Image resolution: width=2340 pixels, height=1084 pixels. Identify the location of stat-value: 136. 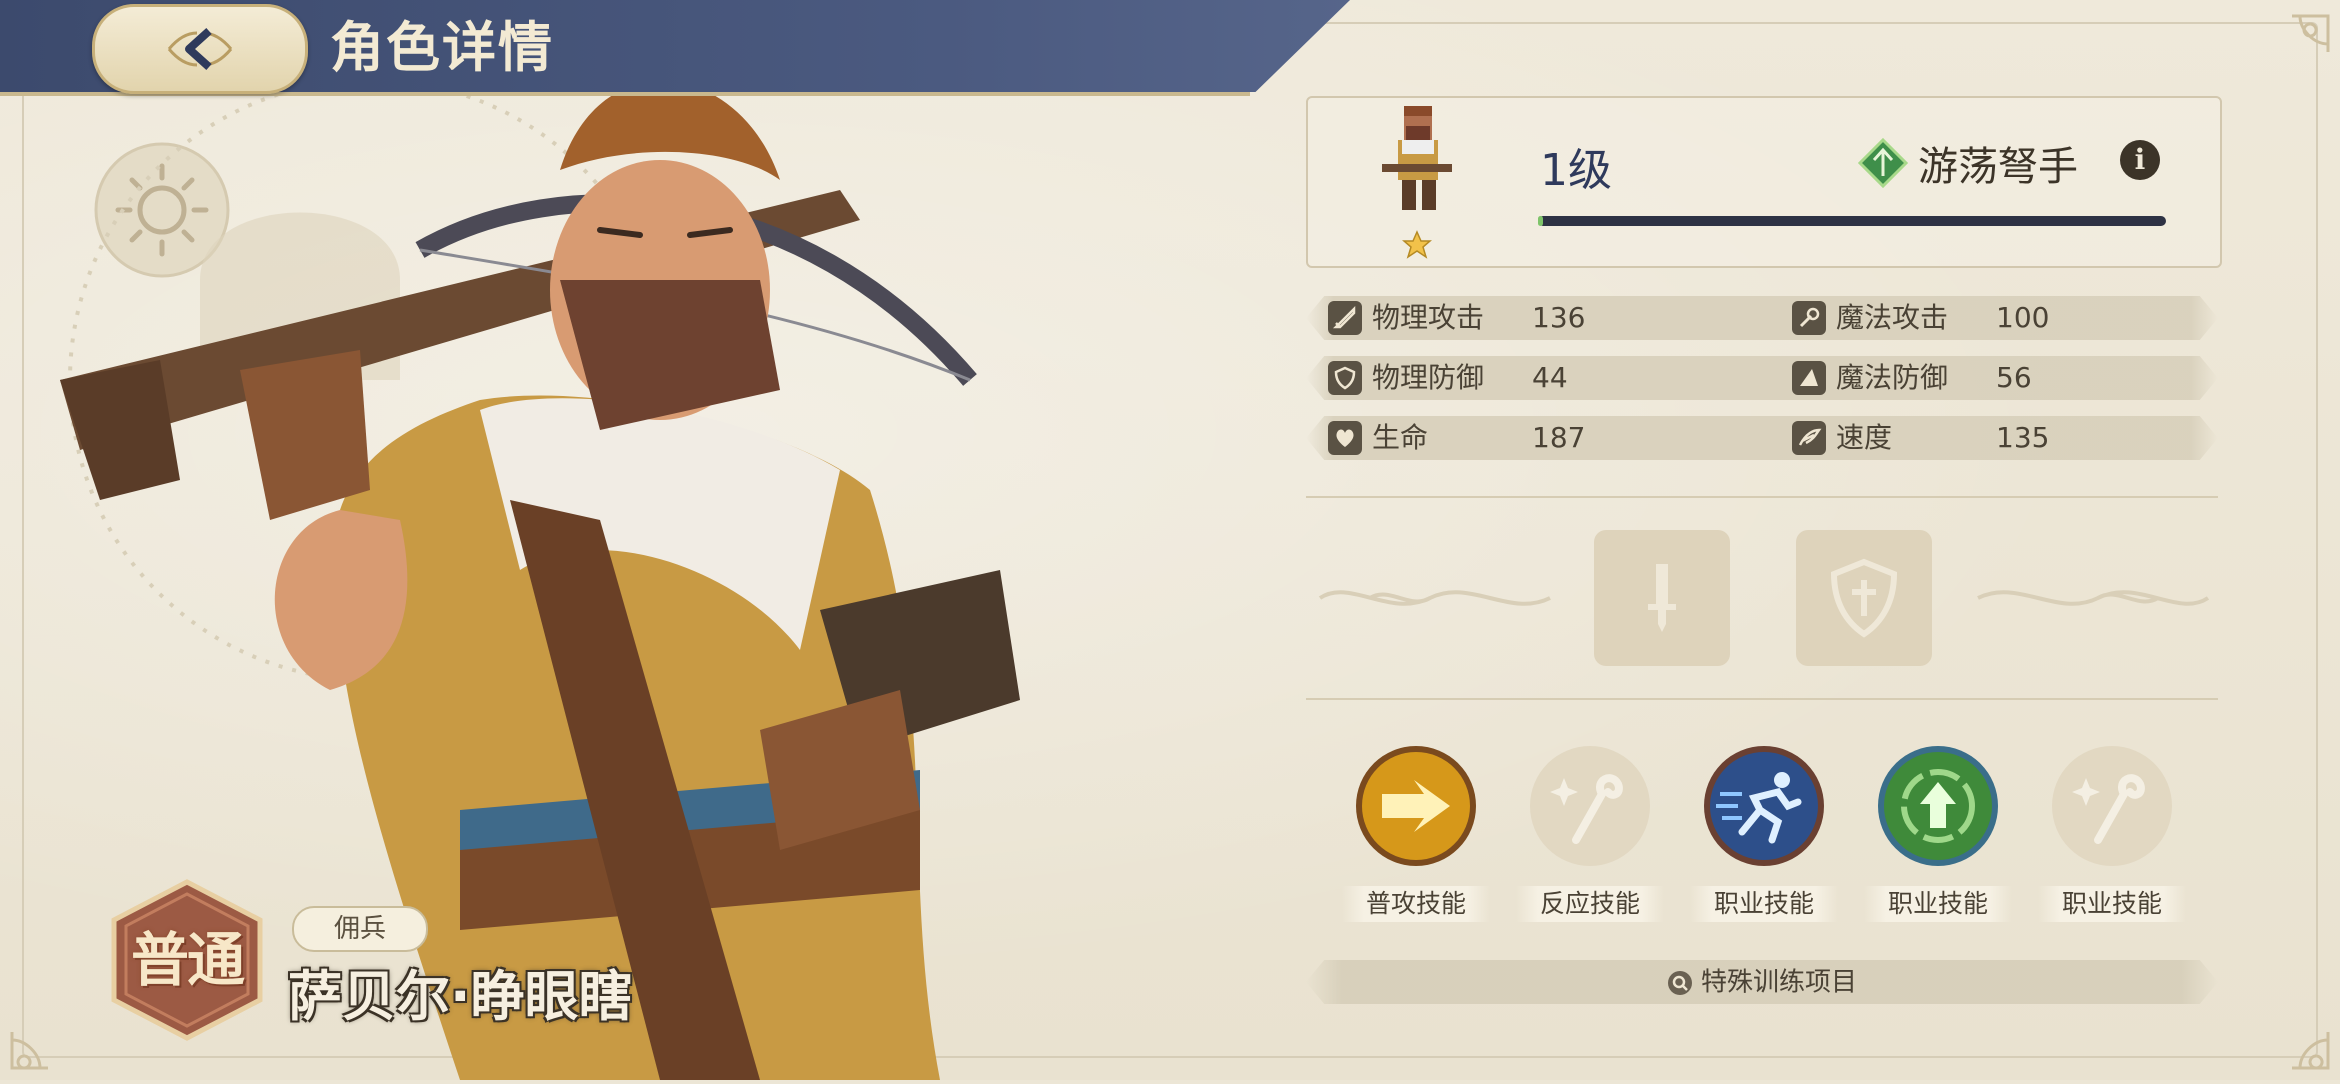
(1559, 317).